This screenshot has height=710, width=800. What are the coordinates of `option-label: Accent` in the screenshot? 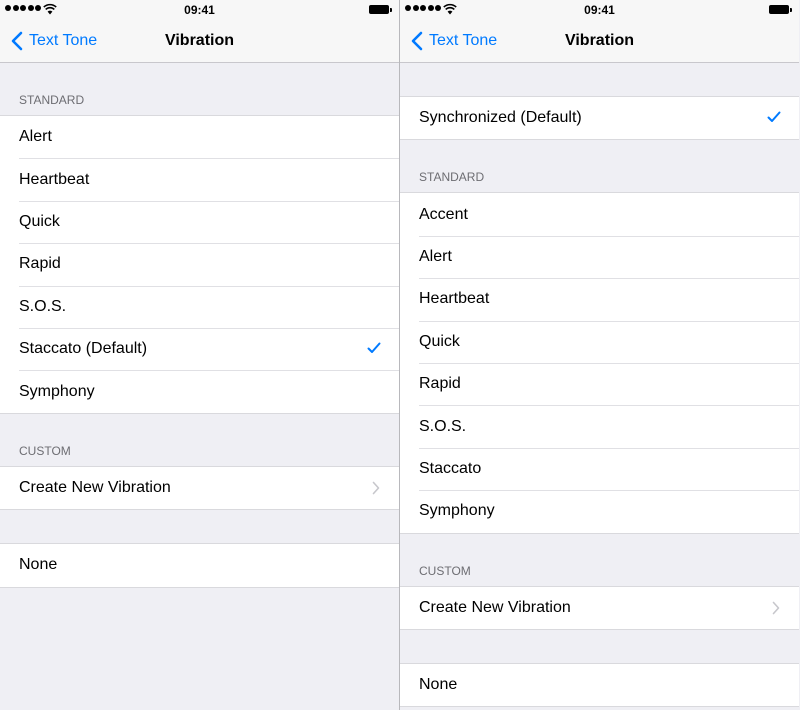 It's located at (443, 214).